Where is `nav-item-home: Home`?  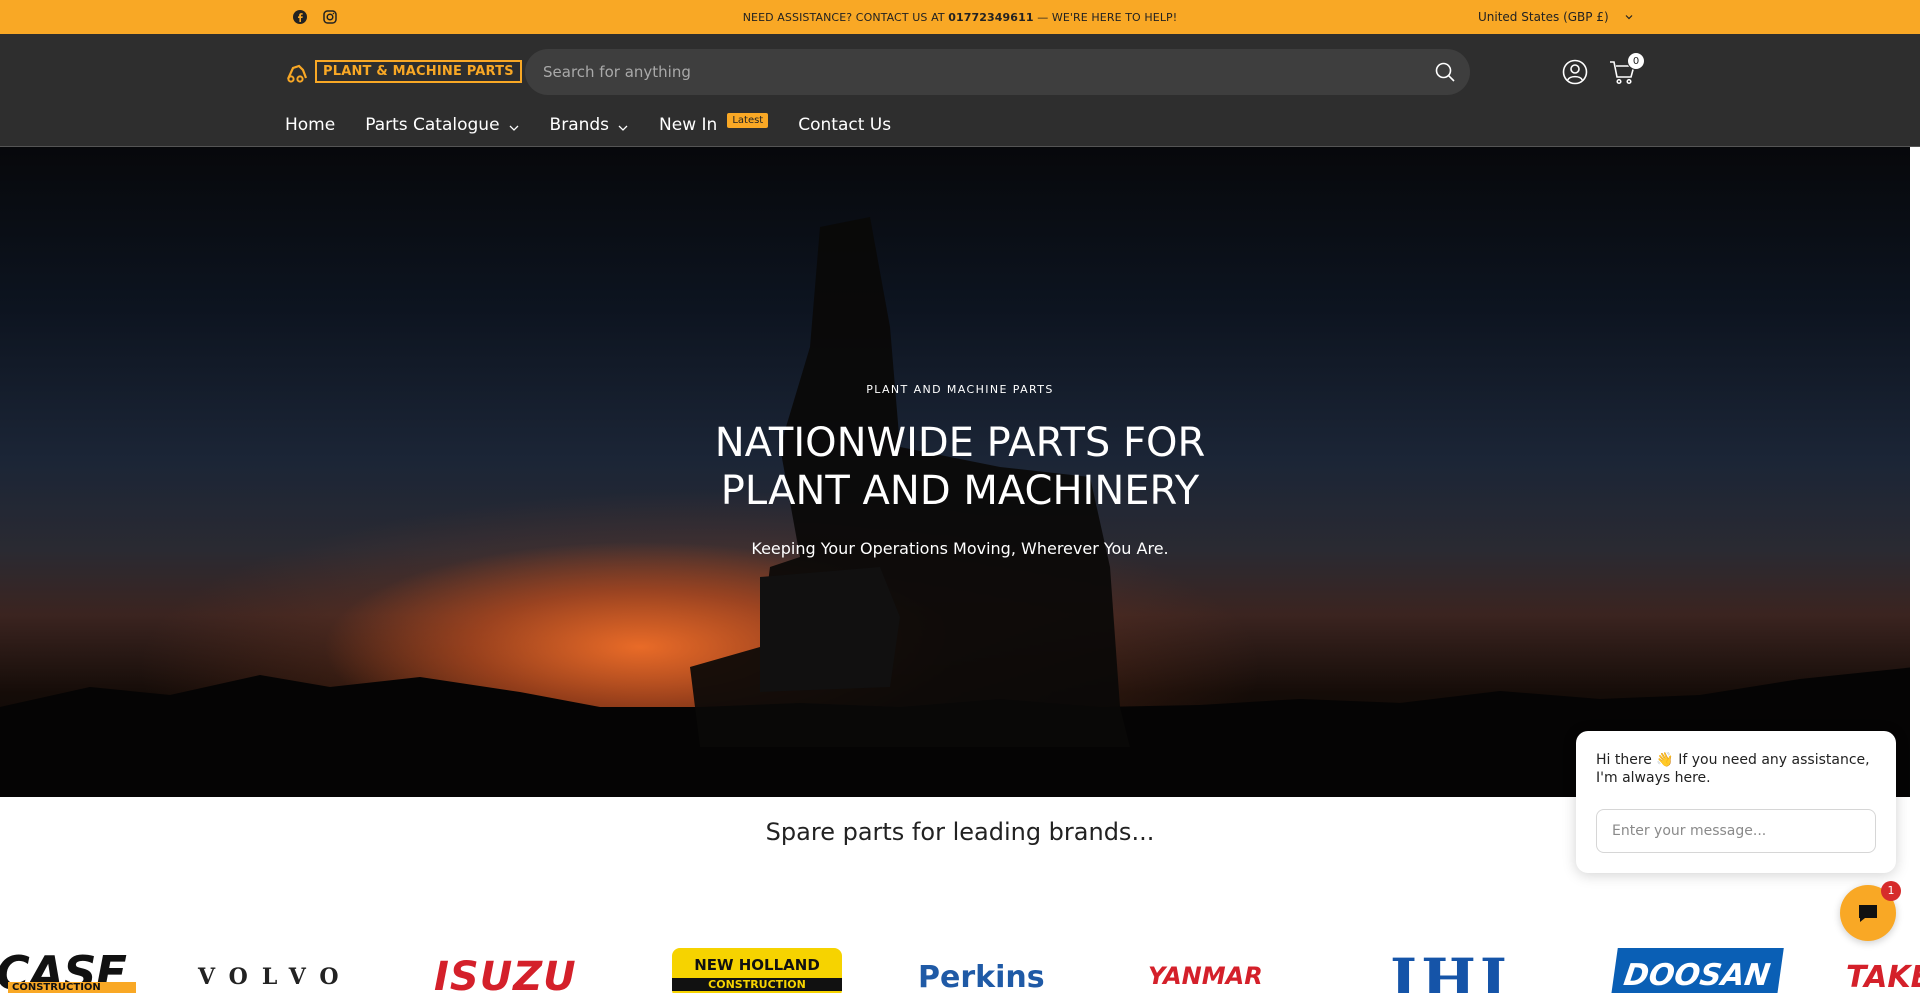 nav-item-home: Home is located at coordinates (310, 125).